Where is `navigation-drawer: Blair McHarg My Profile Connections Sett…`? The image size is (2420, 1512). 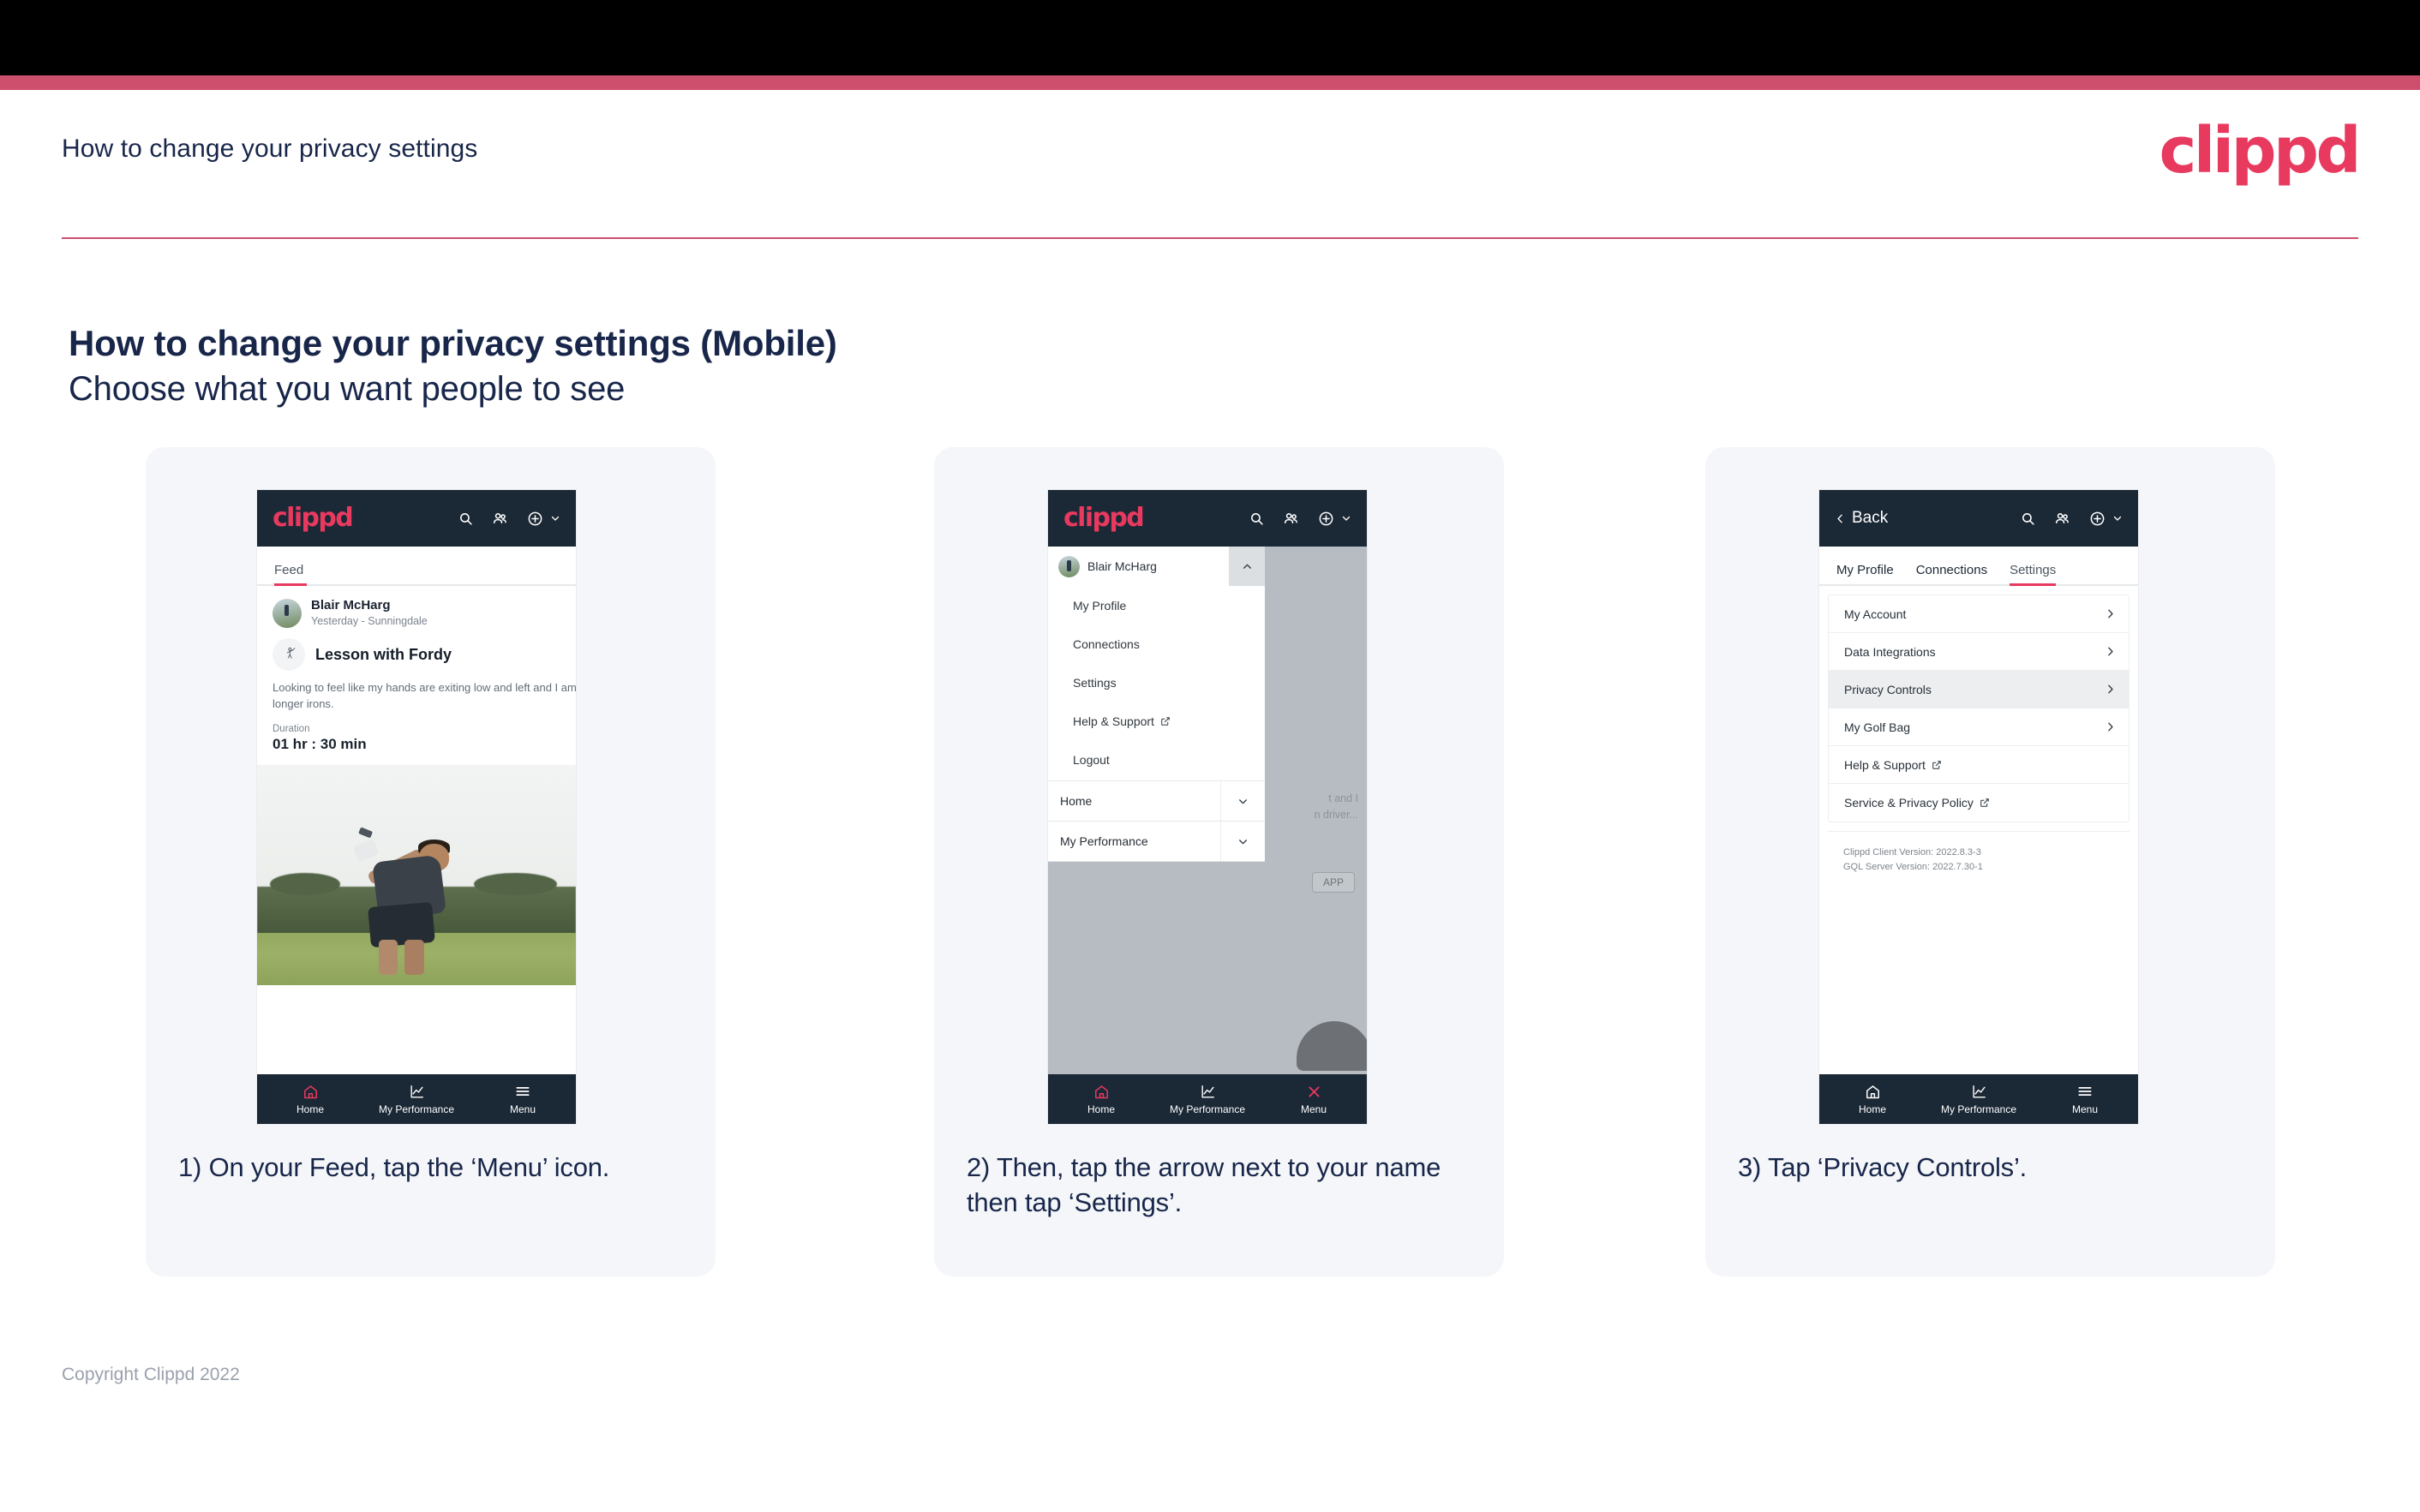 navigation-drawer: Blair McHarg My Profile Connections Sett… is located at coordinates (1156, 704).